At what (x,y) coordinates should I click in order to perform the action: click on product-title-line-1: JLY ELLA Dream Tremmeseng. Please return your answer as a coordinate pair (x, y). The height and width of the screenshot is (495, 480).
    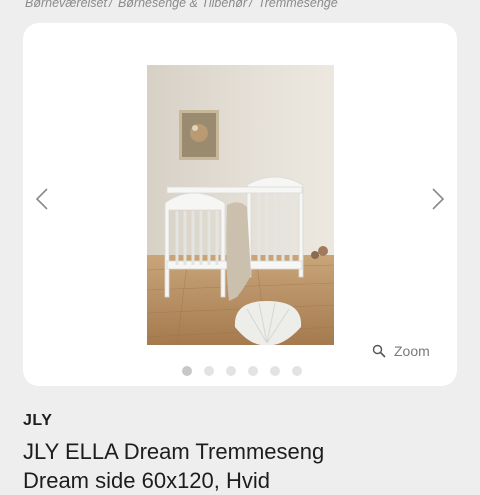
    Looking at the image, I should click on (174, 451).